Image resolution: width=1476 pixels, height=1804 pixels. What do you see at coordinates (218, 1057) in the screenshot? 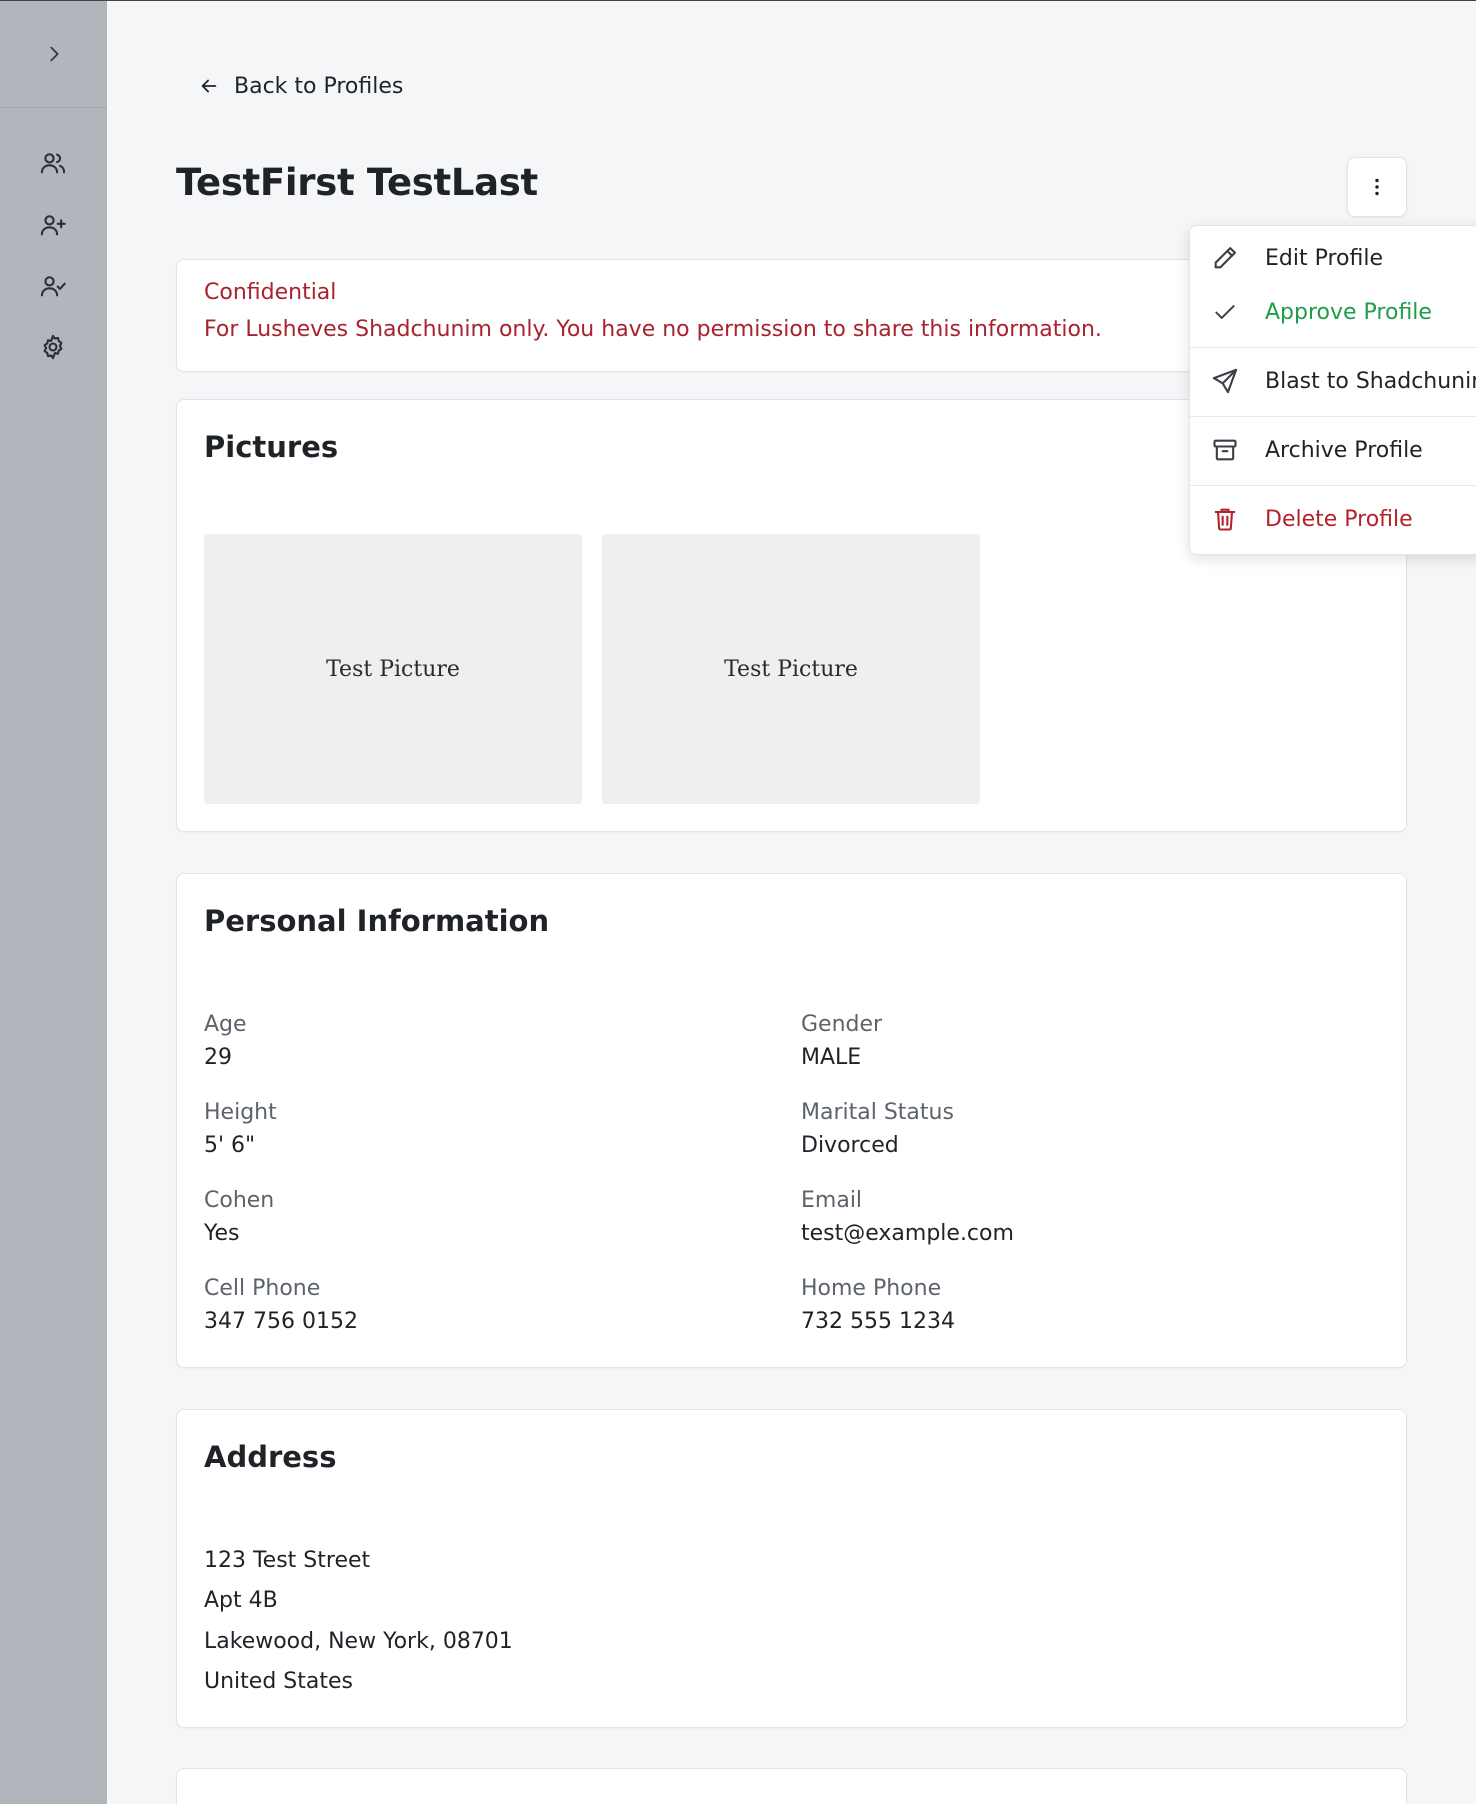
I see `age-value: 29` at bounding box center [218, 1057].